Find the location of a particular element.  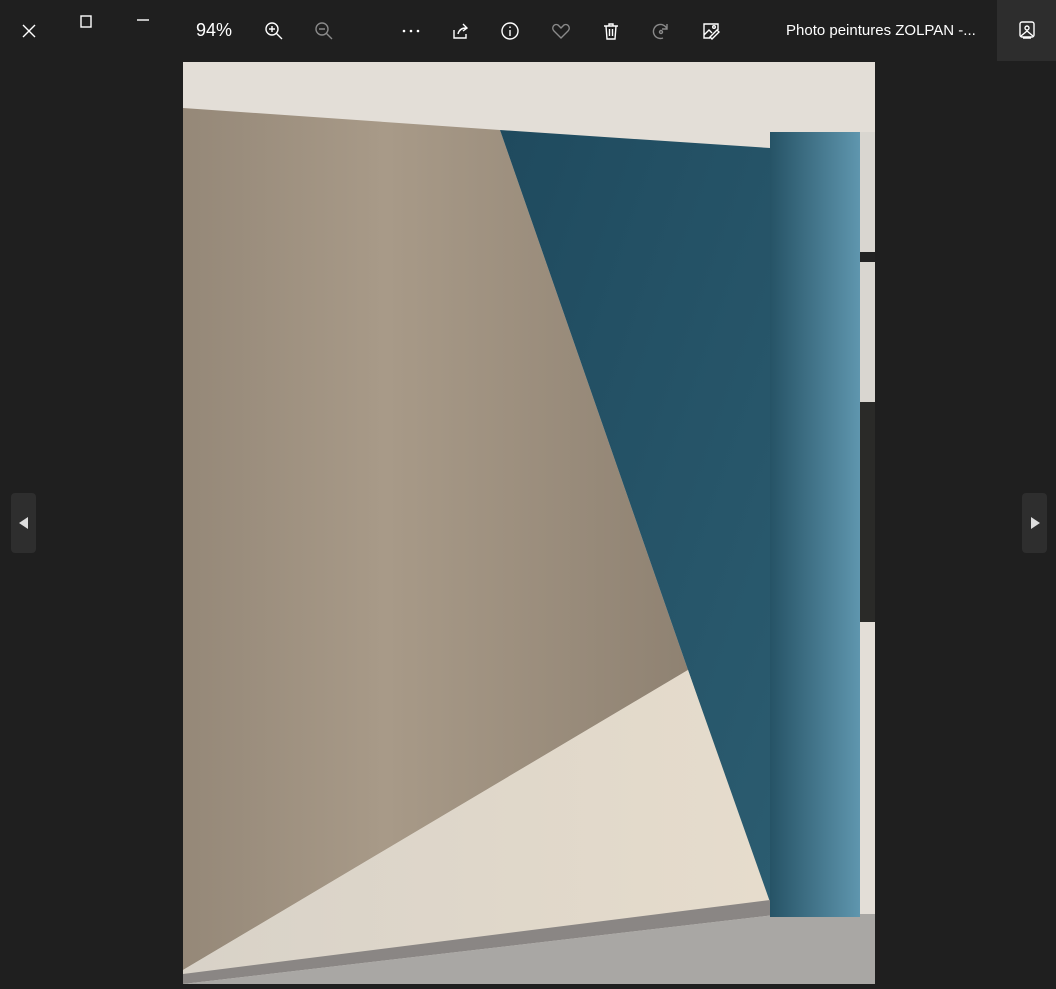

share-icon is located at coordinates (461, 31).